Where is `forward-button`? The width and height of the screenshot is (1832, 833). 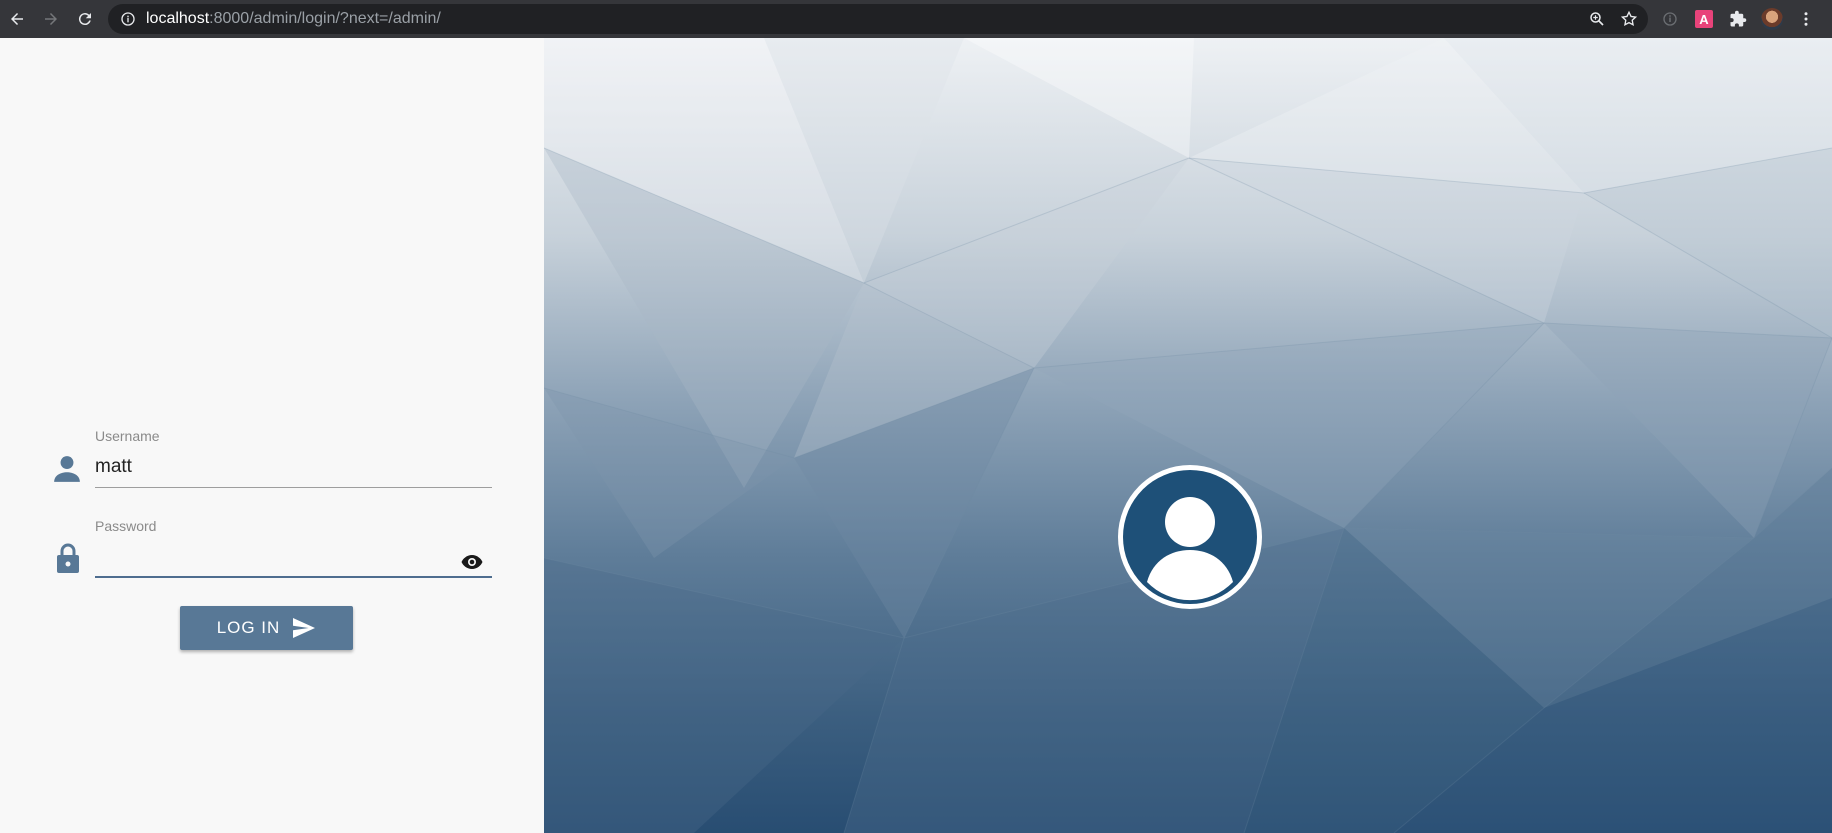
forward-button is located at coordinates (51, 19).